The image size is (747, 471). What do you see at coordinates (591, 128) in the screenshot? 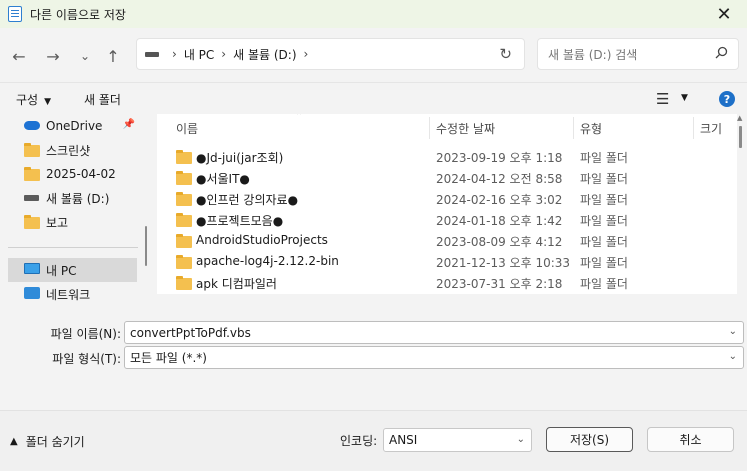
I see `column-header-type: 유형` at bounding box center [591, 128].